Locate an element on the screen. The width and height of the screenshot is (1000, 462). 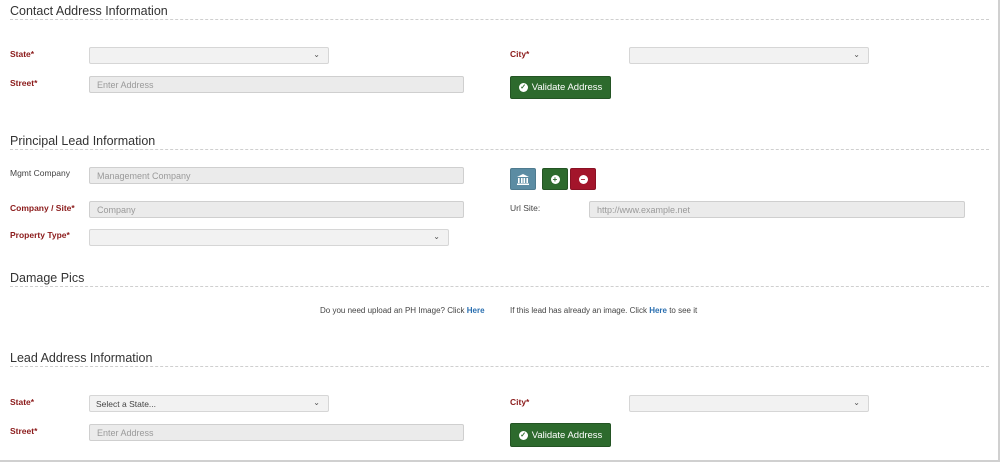
remove-company-button: – is located at coordinates (583, 179).